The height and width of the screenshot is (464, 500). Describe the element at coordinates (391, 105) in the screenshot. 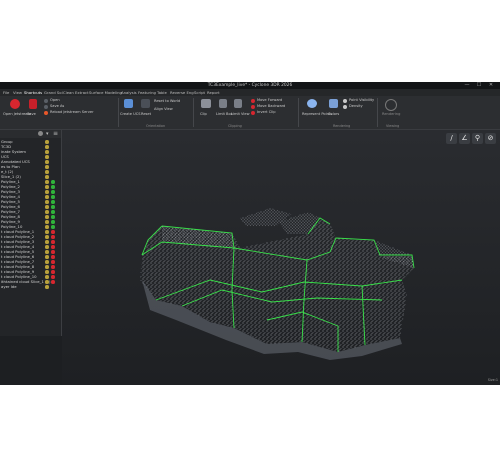

I see `rendering-spinner-icon` at that location.